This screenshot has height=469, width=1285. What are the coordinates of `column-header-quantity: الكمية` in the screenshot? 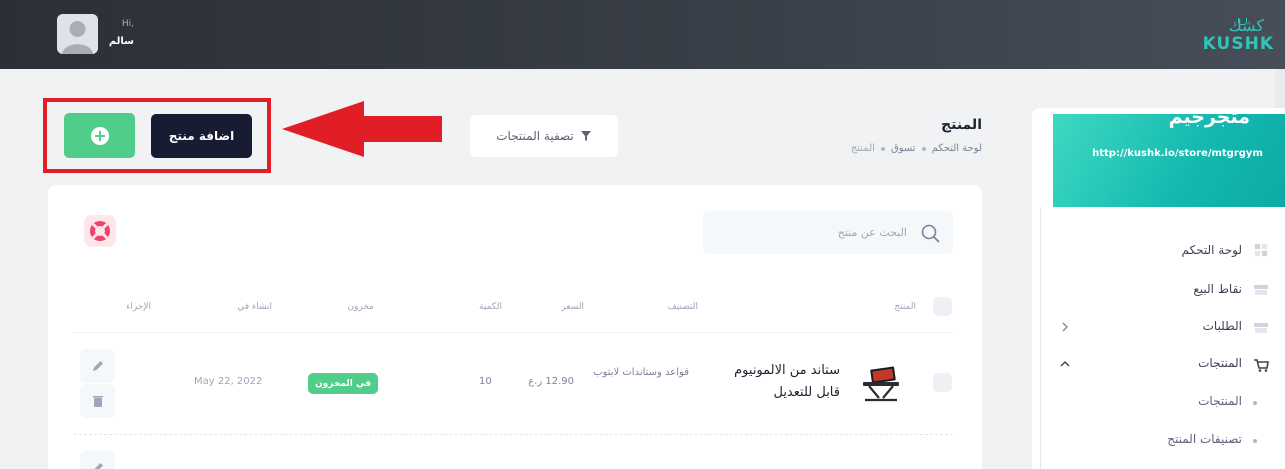 It's located at (490, 307).